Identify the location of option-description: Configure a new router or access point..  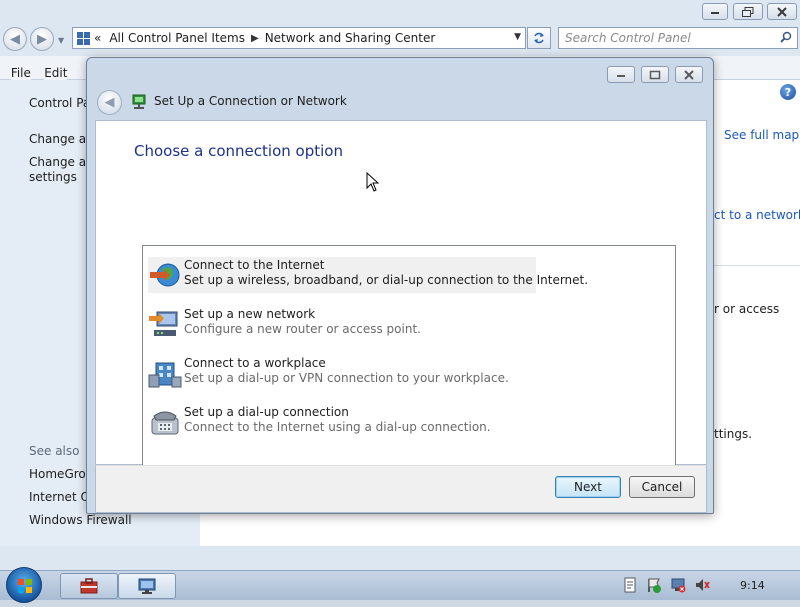
(302, 329).